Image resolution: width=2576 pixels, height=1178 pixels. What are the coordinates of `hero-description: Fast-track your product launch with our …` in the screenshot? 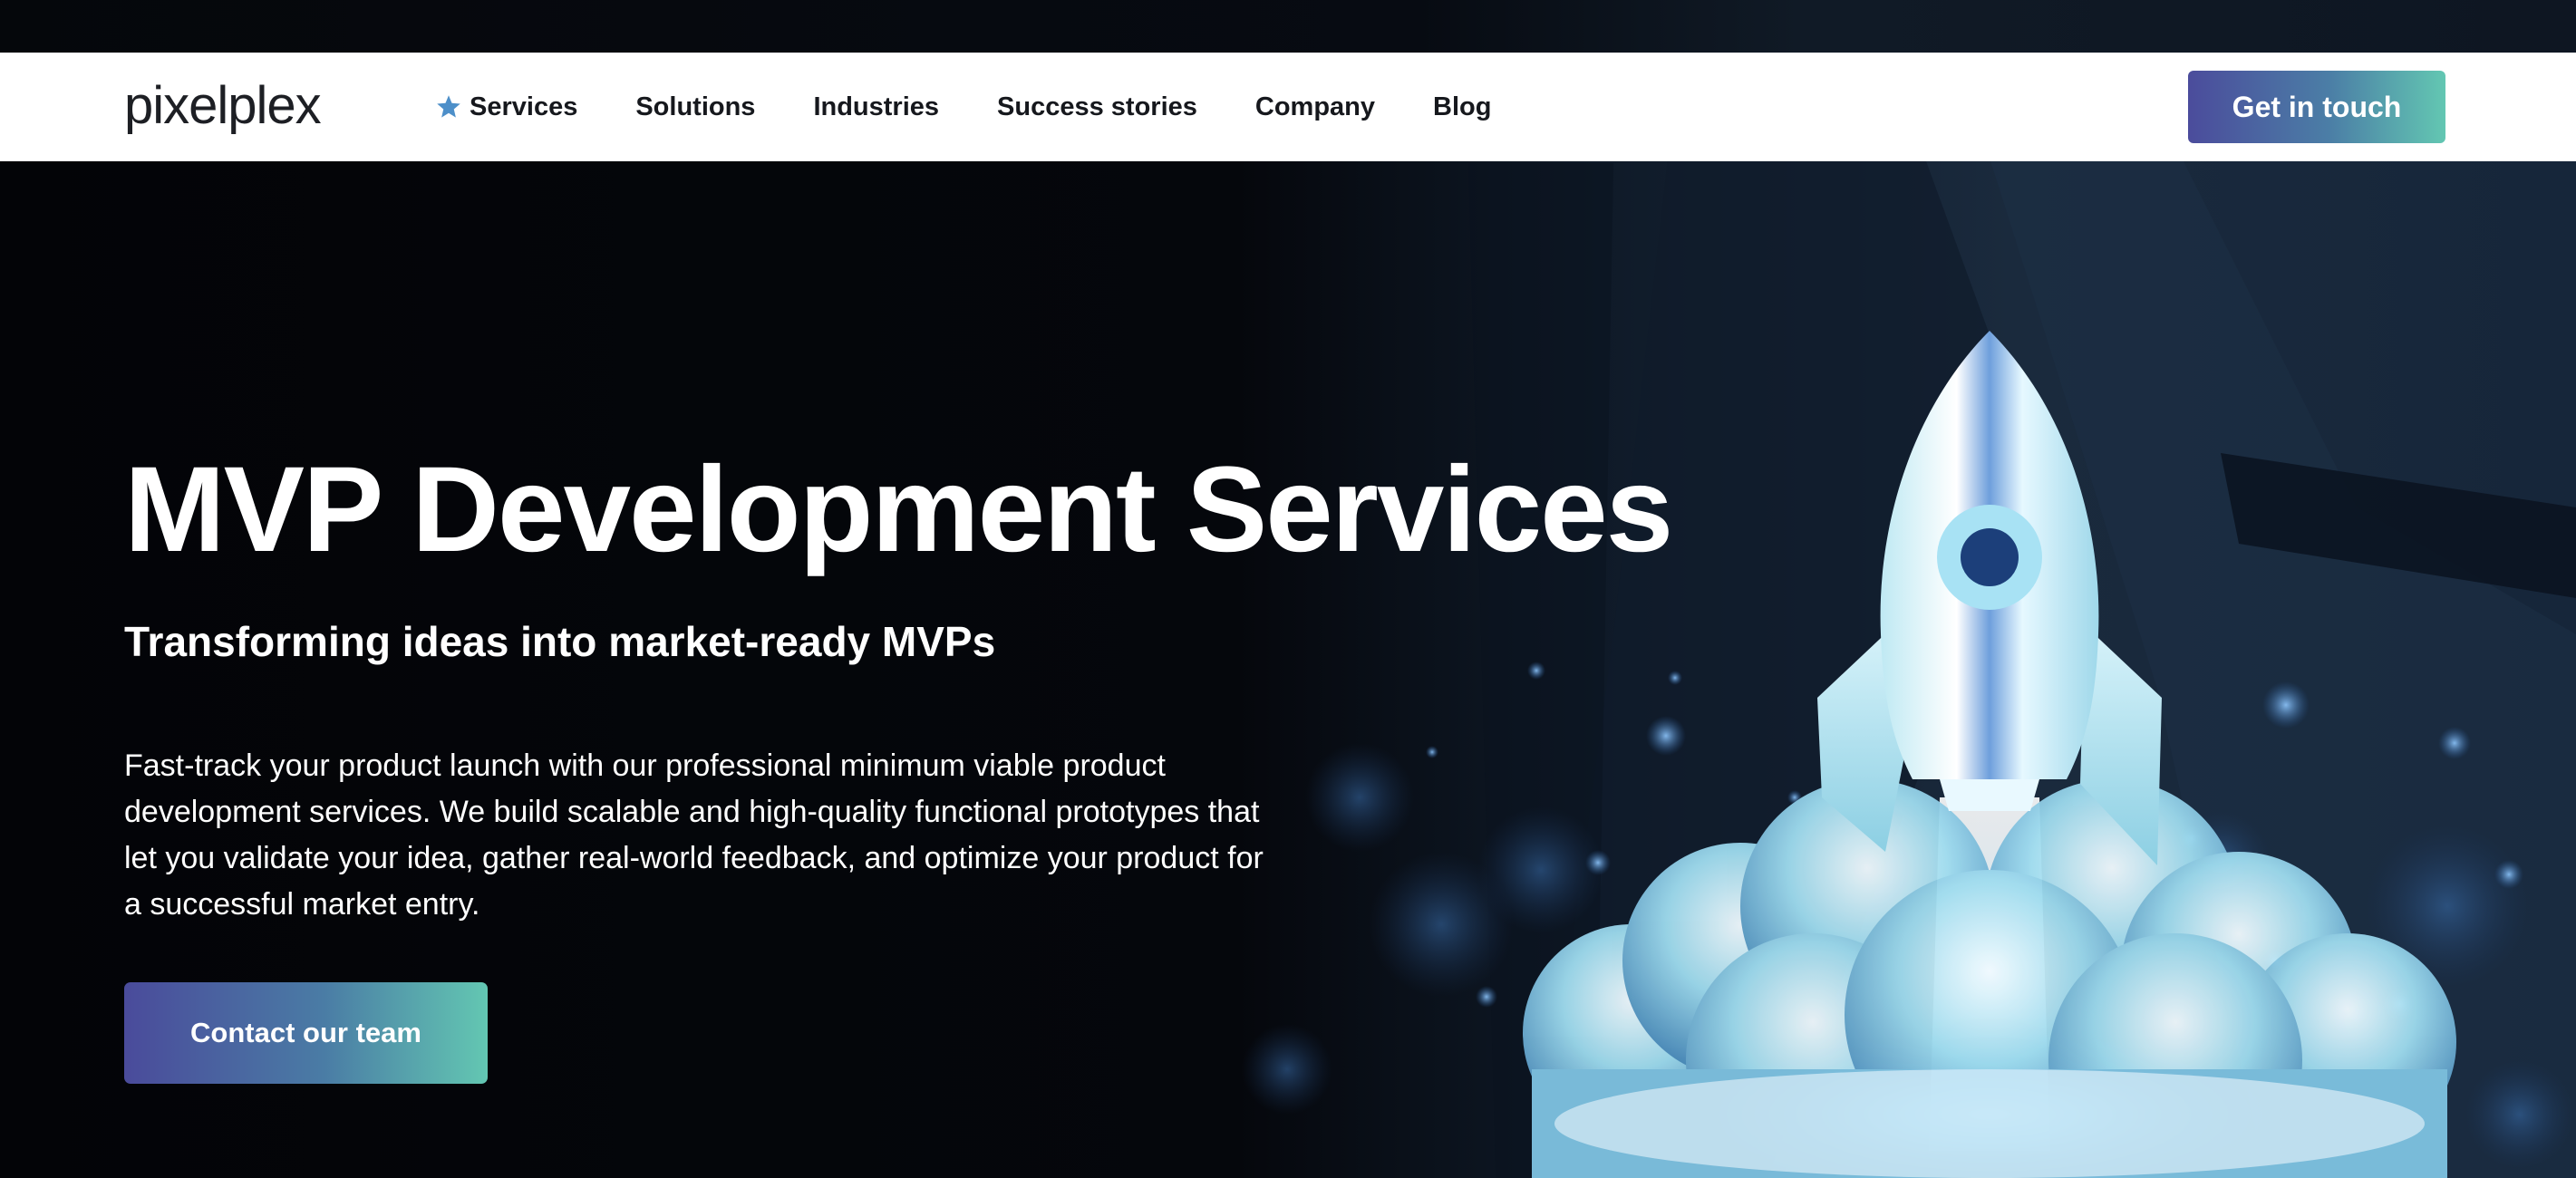 It's located at (694, 835).